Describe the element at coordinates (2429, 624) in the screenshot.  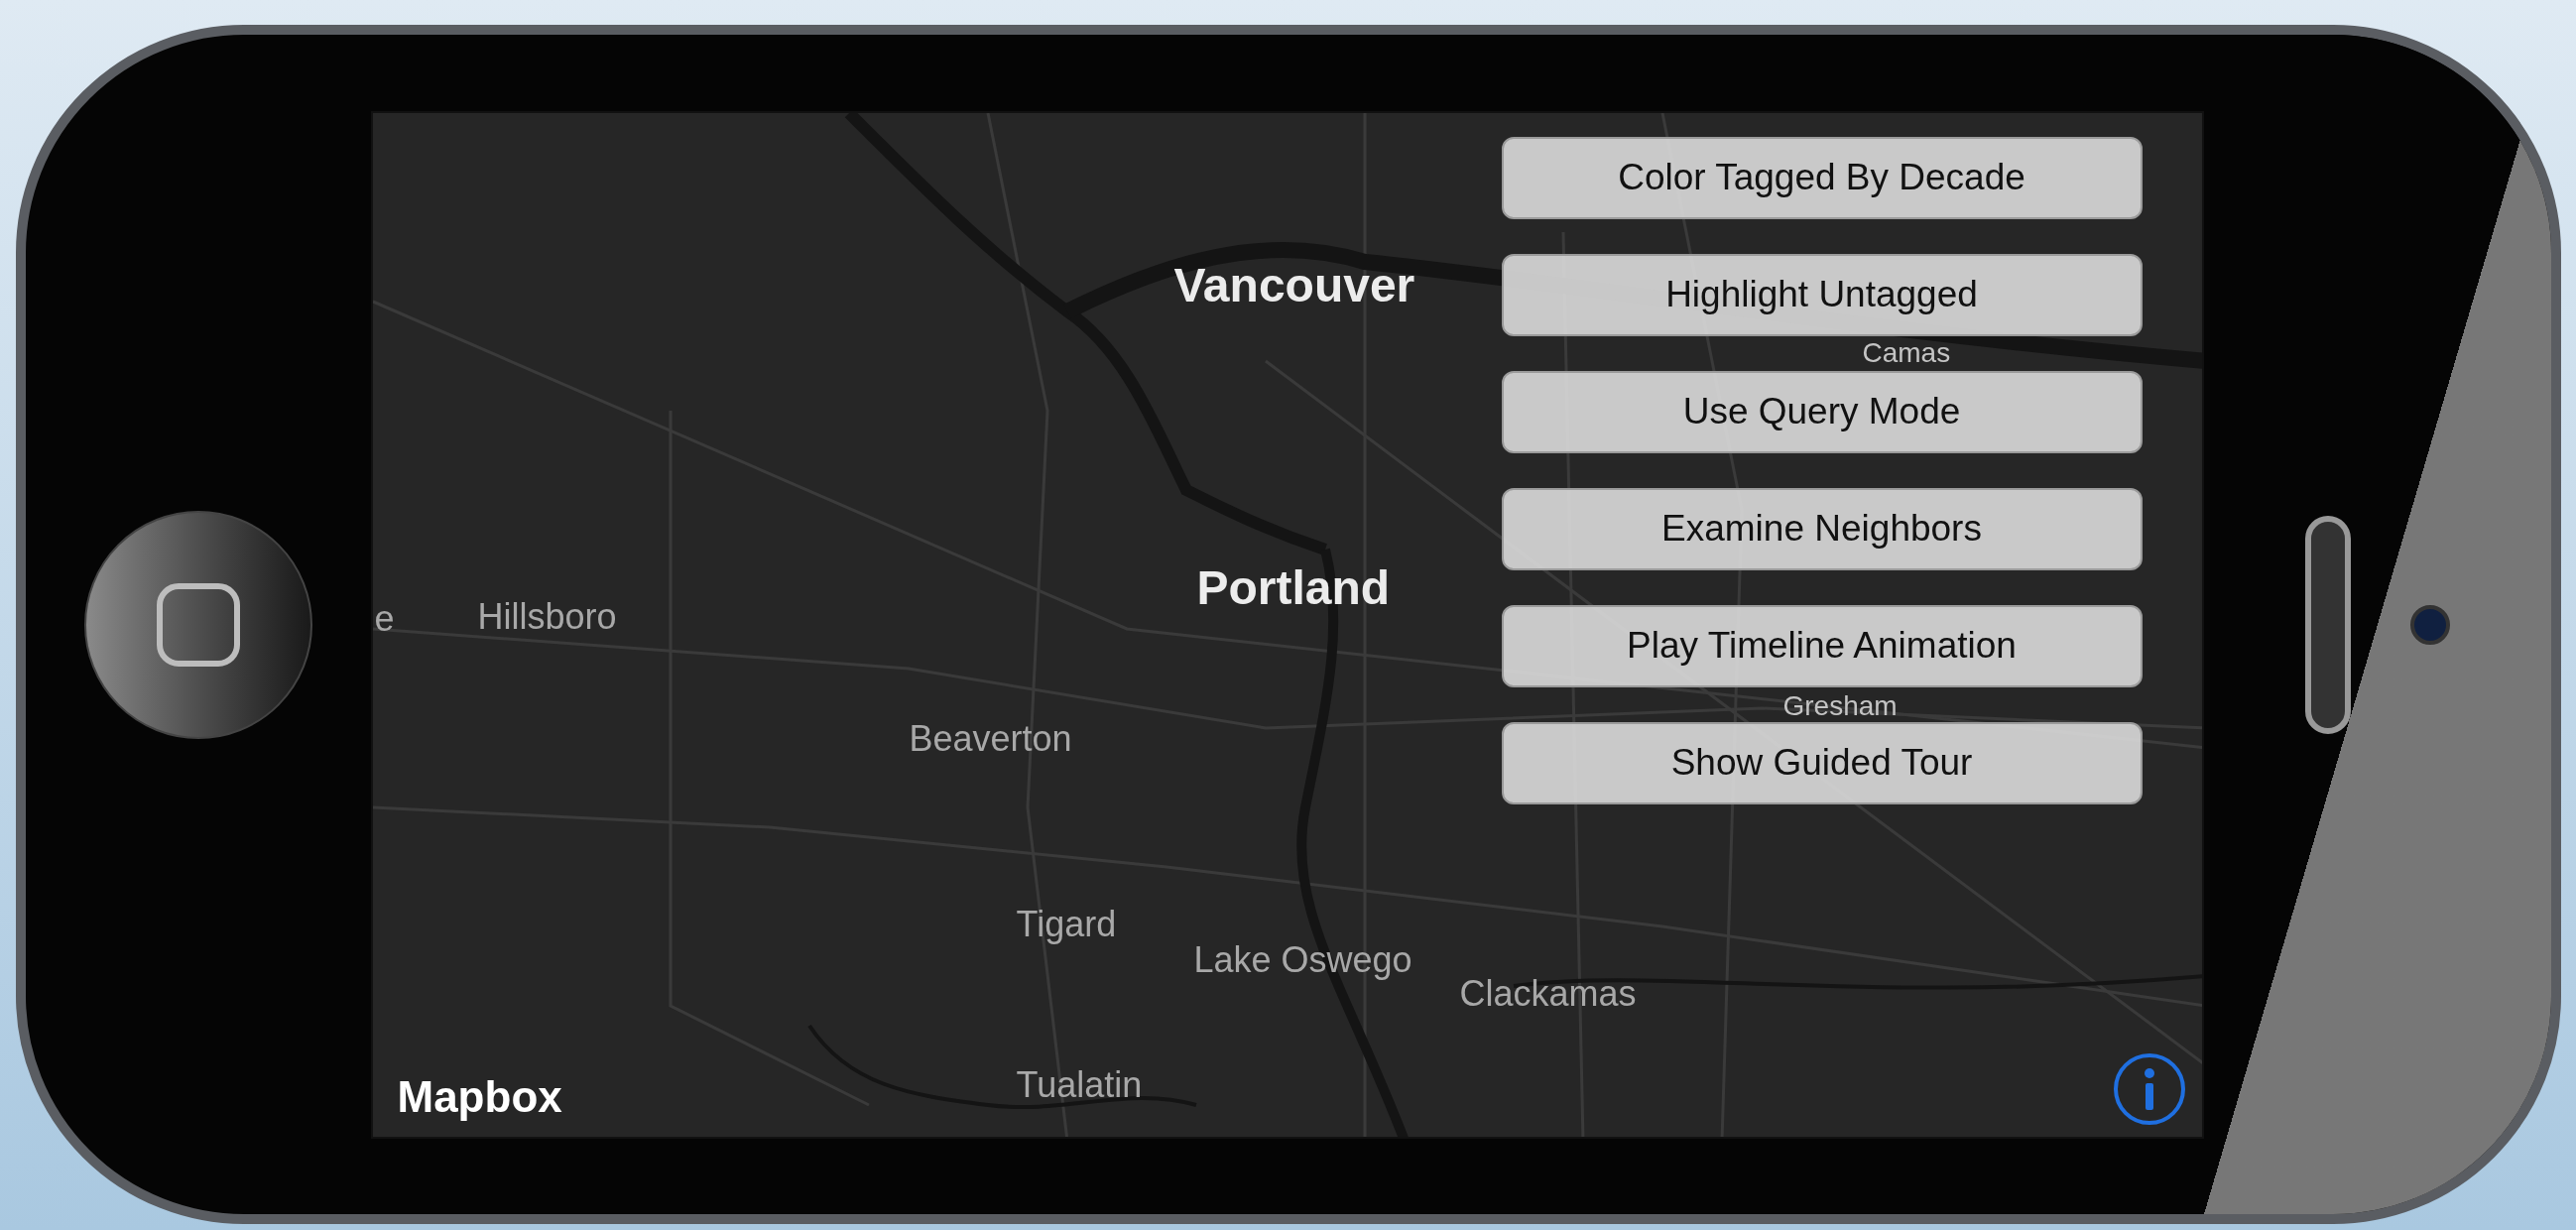
I see `camera-lens` at that location.